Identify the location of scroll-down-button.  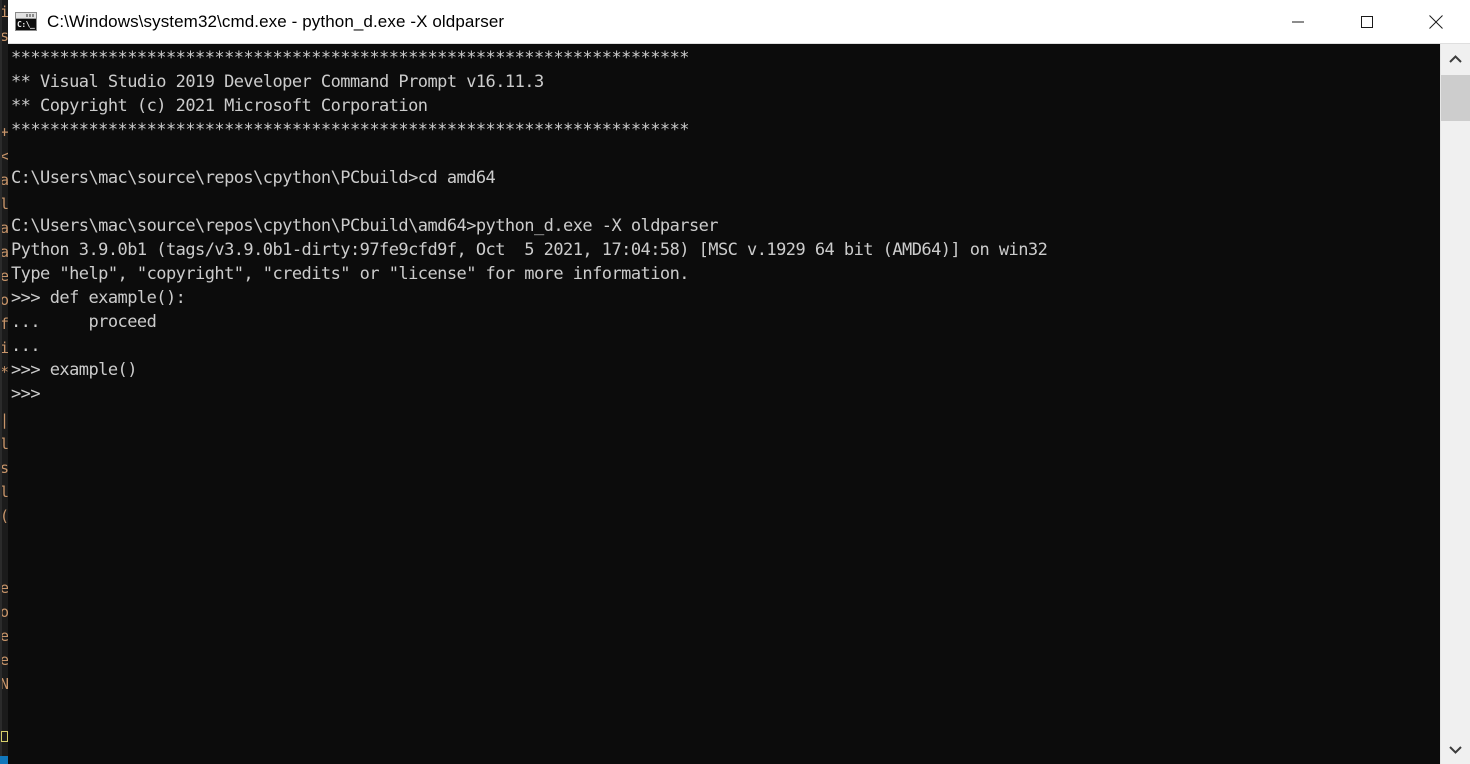
(1455, 749).